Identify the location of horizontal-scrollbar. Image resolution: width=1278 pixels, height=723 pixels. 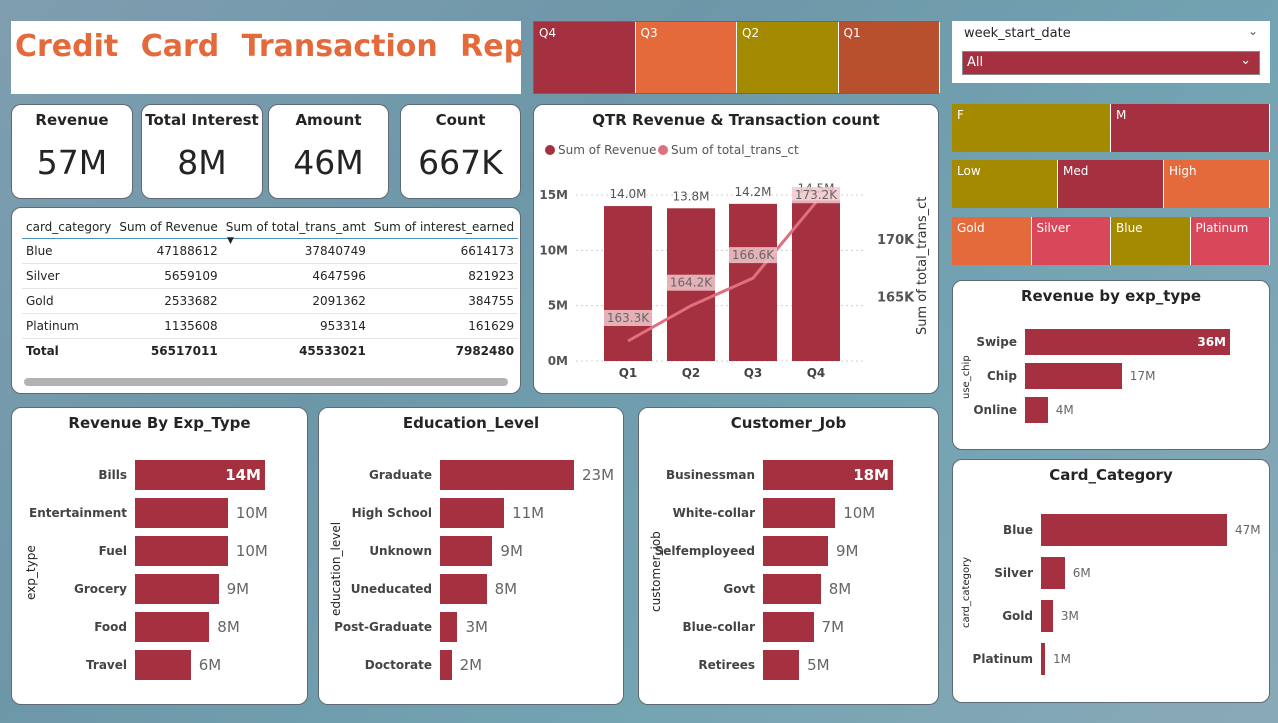
(266, 382).